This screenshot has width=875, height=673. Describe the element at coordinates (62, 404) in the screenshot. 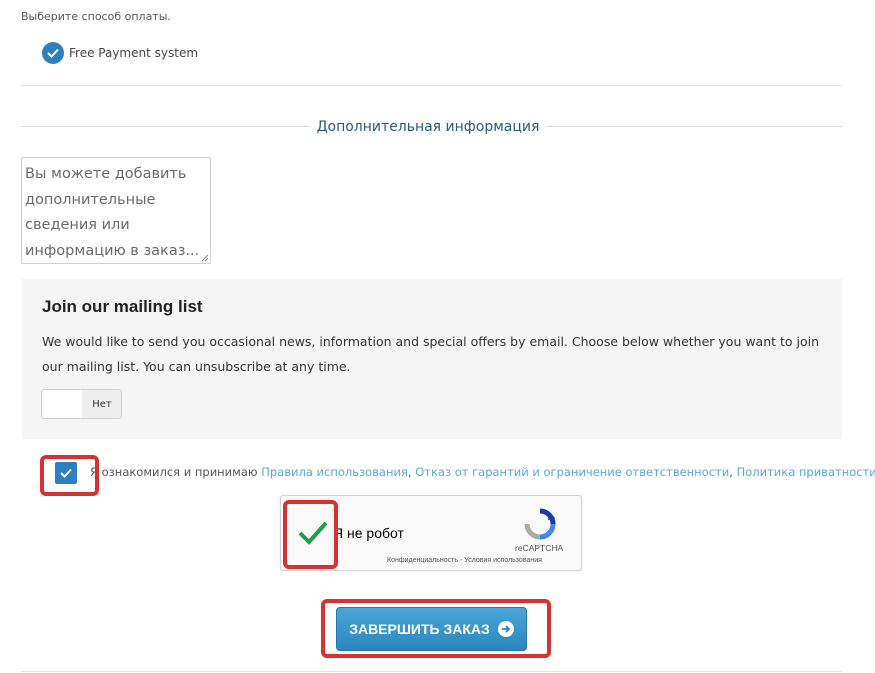

I see `toggle-knob` at that location.